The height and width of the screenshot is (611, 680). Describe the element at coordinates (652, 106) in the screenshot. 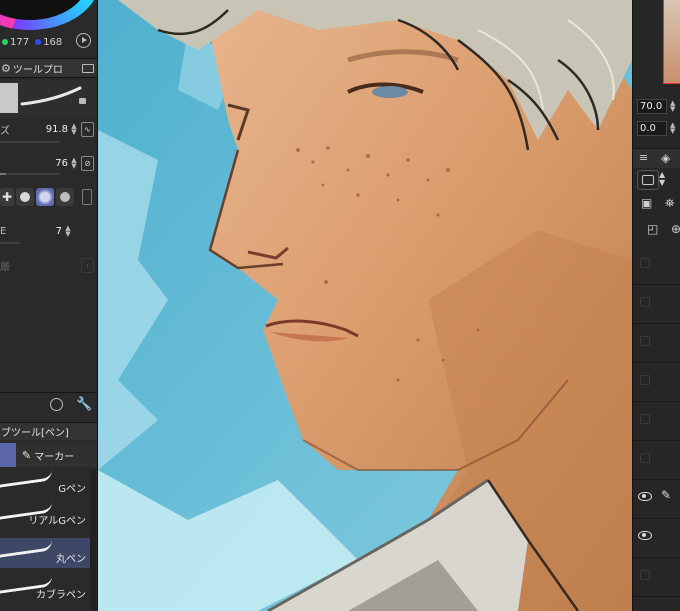

I see `zoom-field: 70.0` at that location.